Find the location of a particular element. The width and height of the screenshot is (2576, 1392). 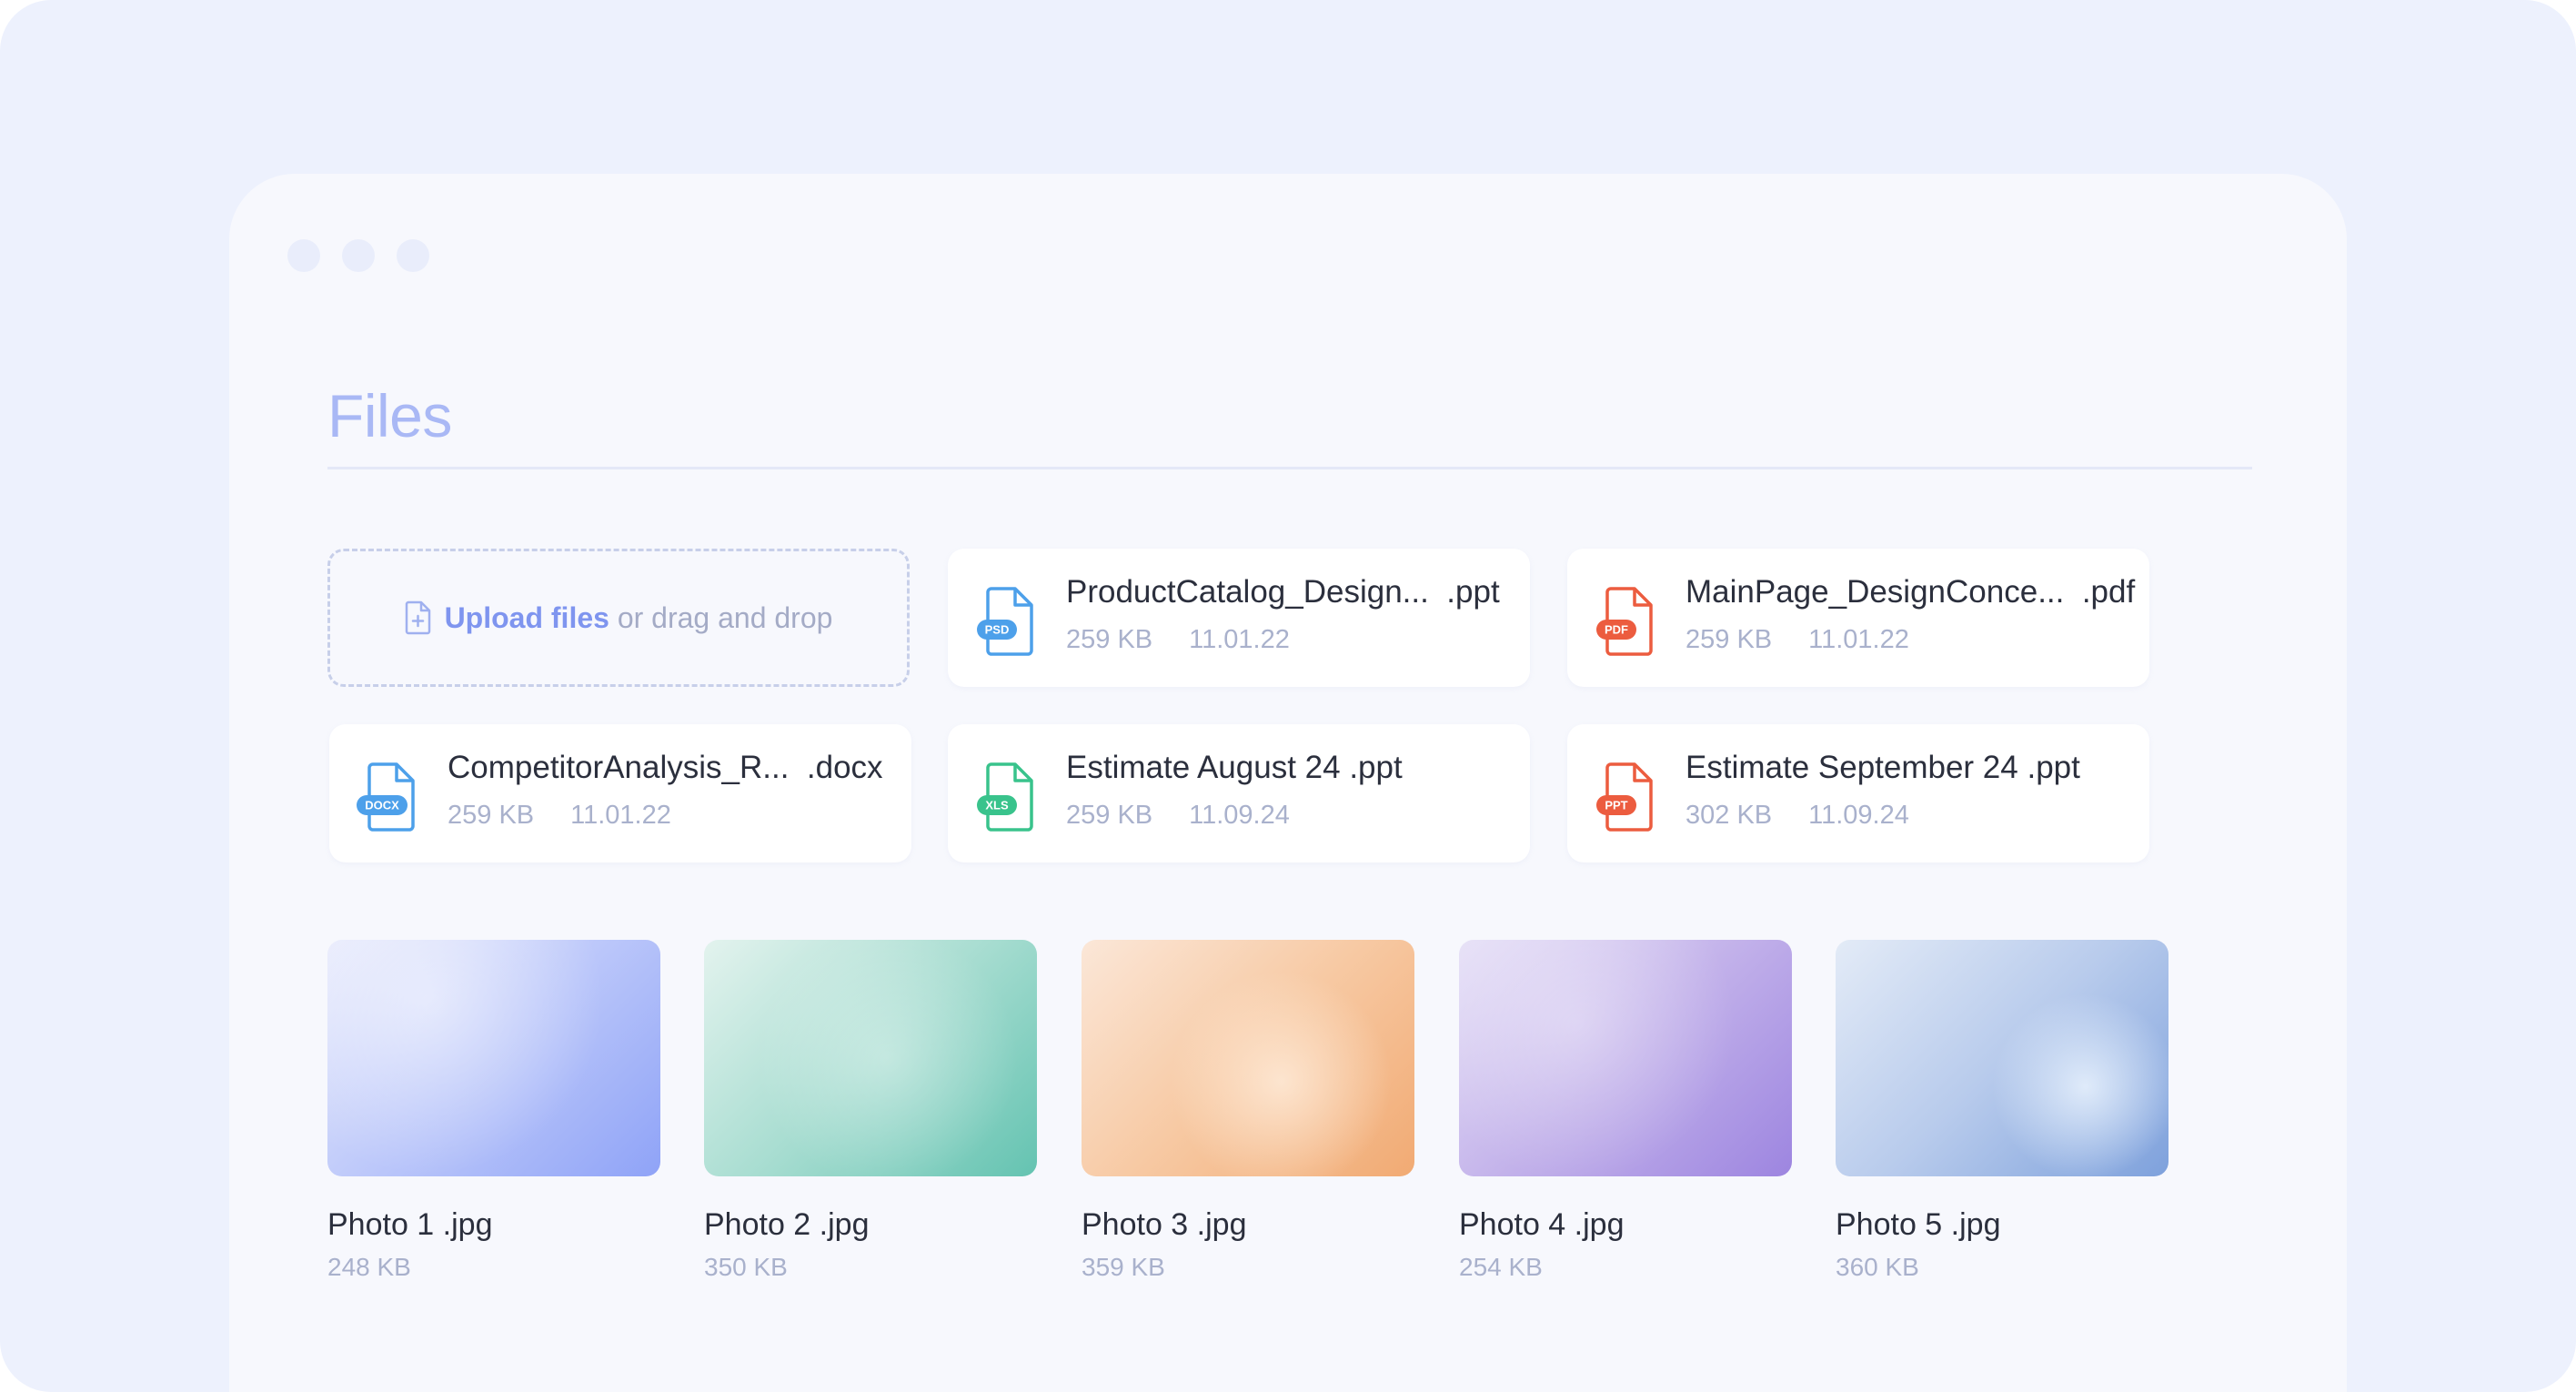

photo-item: Photo 3 .jpg 359 KB is located at coordinates (1248, 1110).